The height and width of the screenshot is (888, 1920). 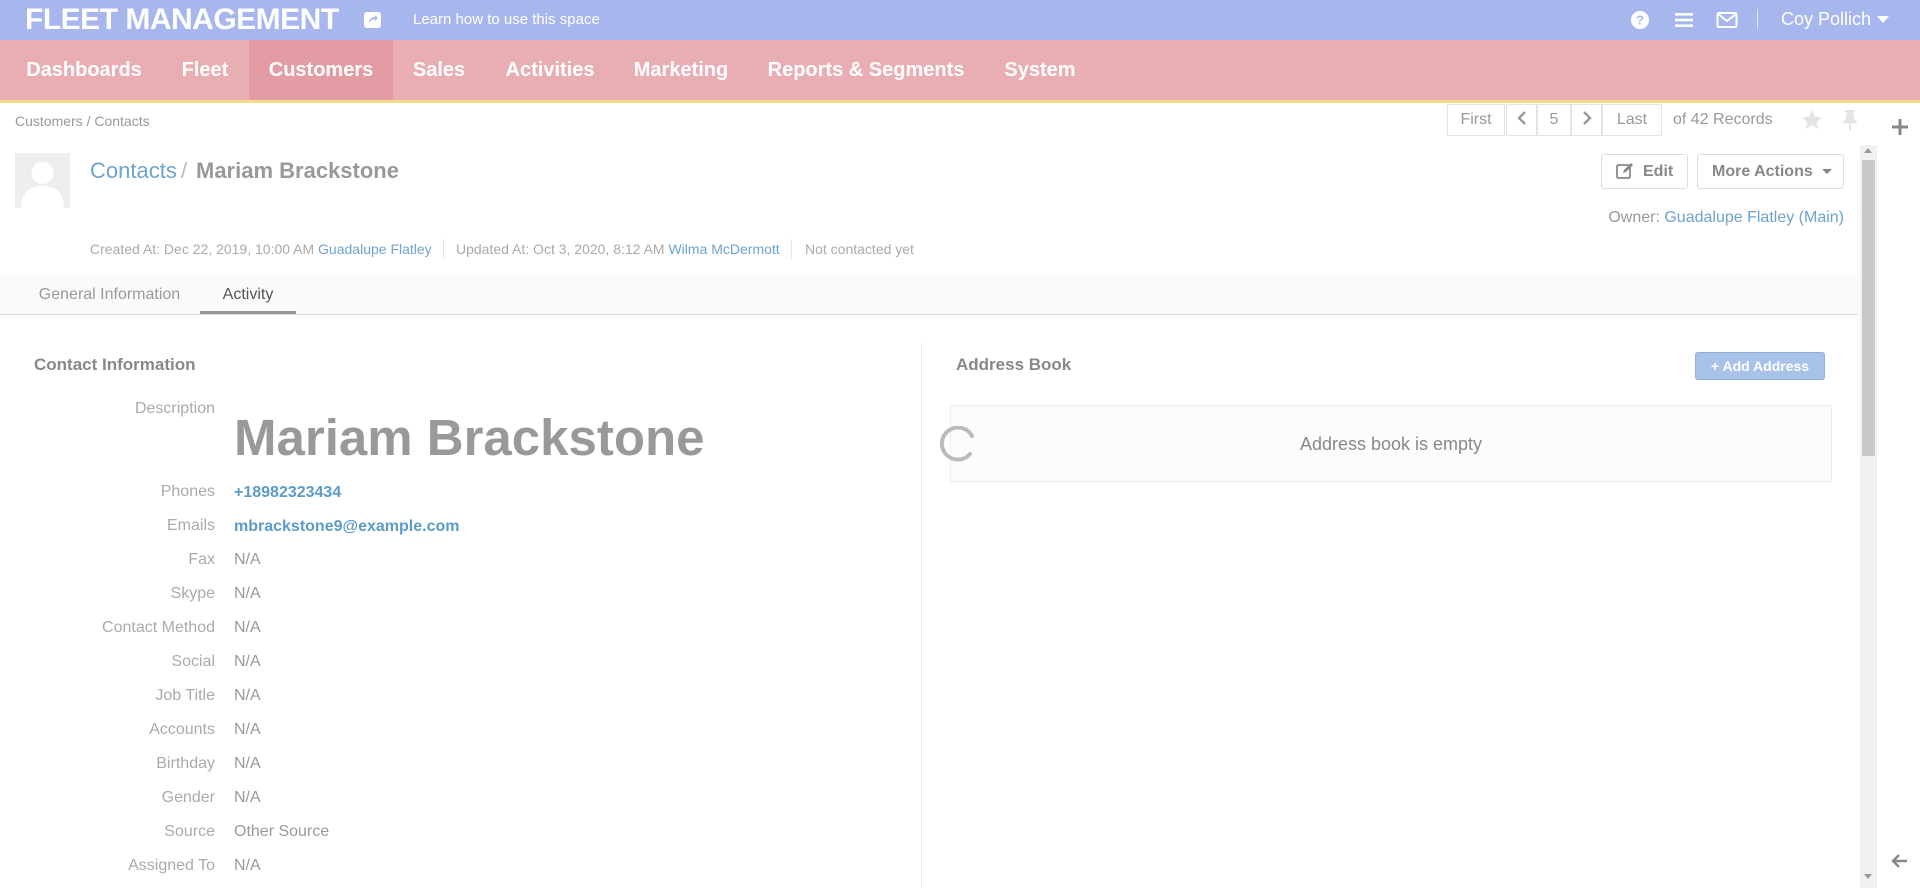 What do you see at coordinates (1554, 120) in the screenshot?
I see `pager-current-page: 5` at bounding box center [1554, 120].